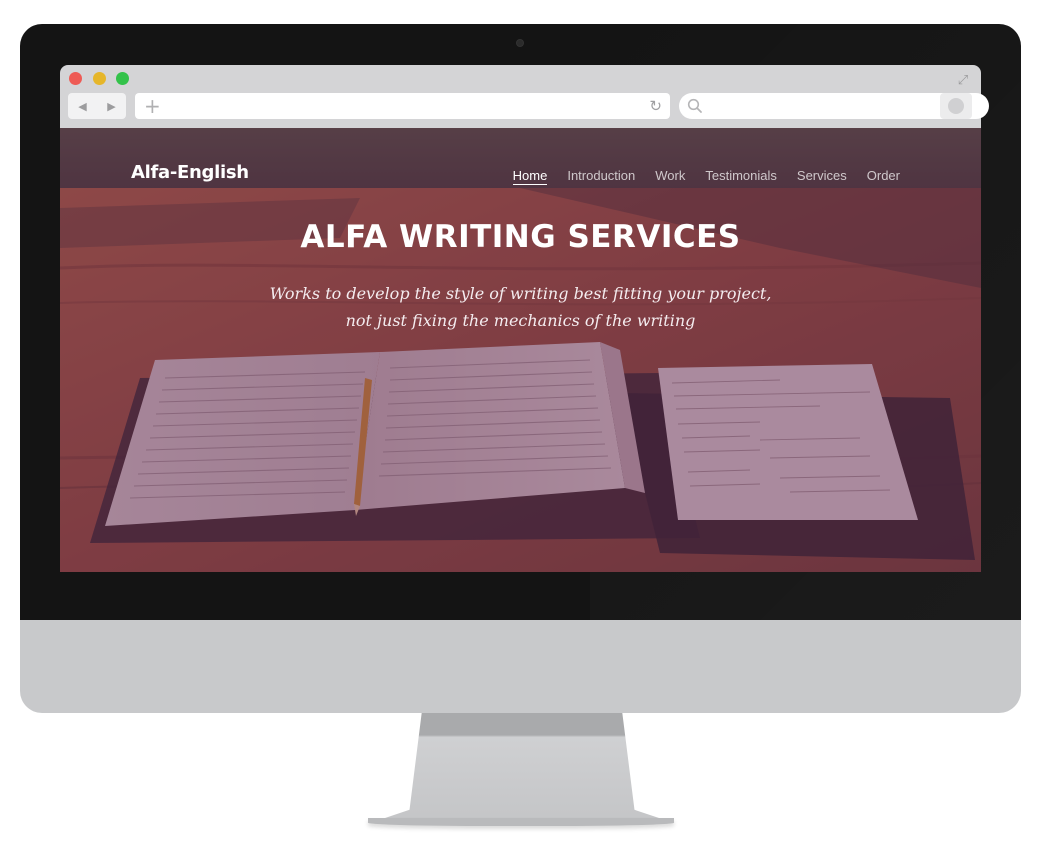 The height and width of the screenshot is (843, 1045). What do you see at coordinates (883, 176) in the screenshot?
I see `nav-item-order: Order` at bounding box center [883, 176].